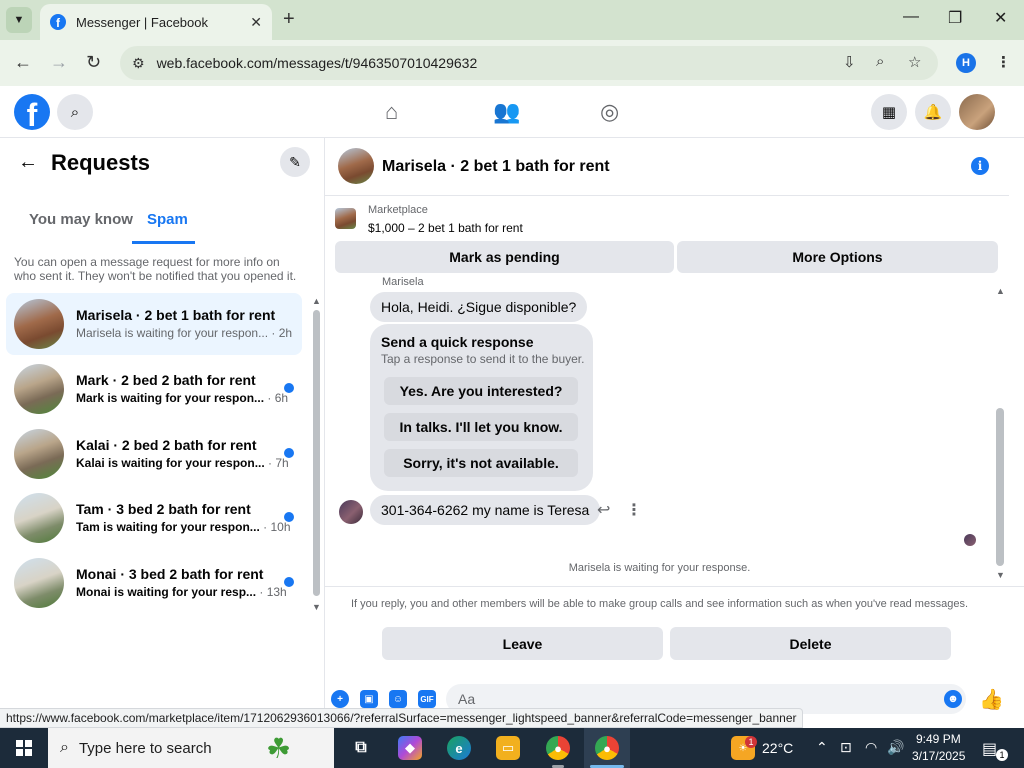 The width and height of the screenshot is (1024, 768). I want to click on quick-response-subtitle: Tap a response to send it to the buyer., so click(483, 359).